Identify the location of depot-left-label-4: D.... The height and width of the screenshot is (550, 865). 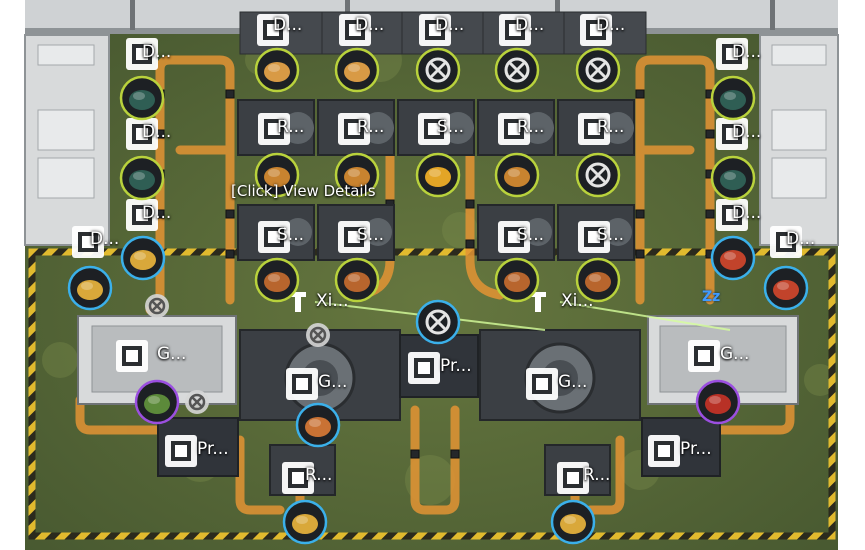
(104, 239).